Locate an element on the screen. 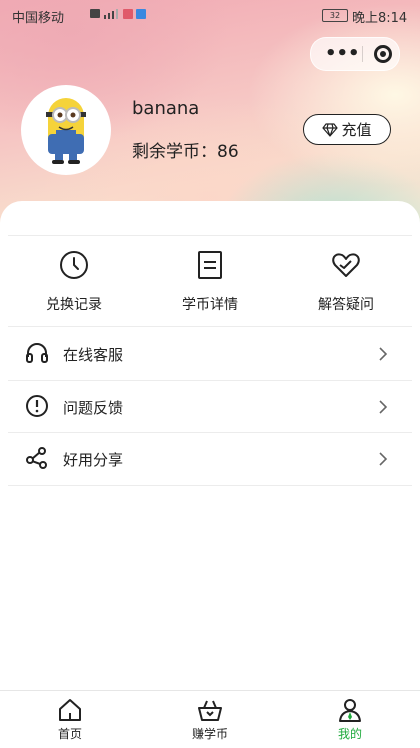 This screenshot has height=748, width=420. menu-item-feedback: 问题反馈 is located at coordinates (210, 407).